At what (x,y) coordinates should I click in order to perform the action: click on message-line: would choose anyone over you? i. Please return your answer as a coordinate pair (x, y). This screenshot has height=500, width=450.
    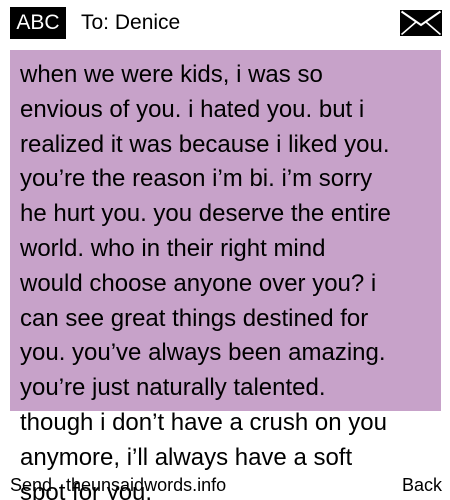
    Looking at the image, I should click on (198, 283).